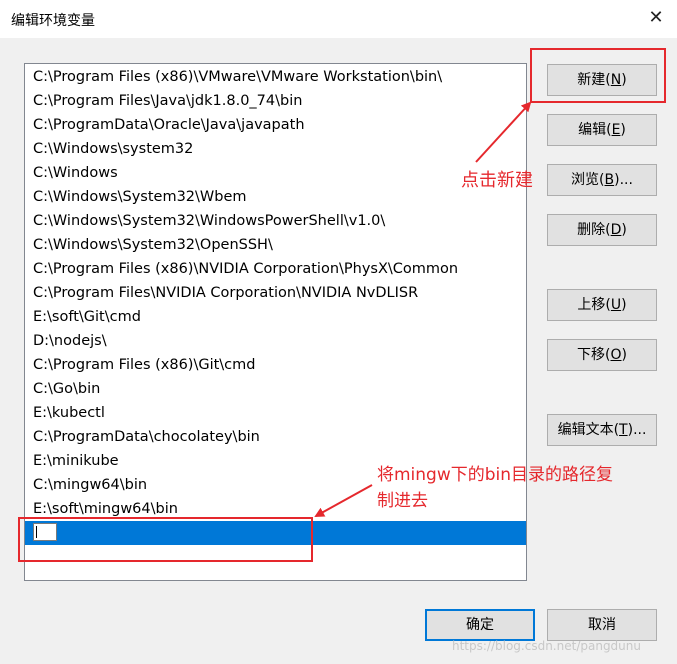  What do you see at coordinates (503, 132) in the screenshot?
I see `arrow-to-new-button` at bounding box center [503, 132].